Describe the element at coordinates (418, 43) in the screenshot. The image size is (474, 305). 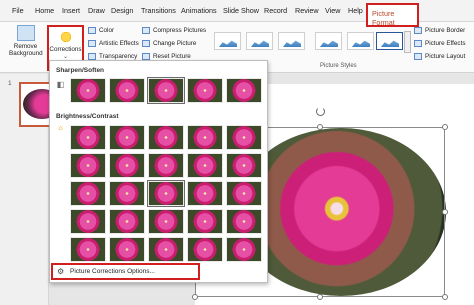
I see `picture-effects-icon` at that location.